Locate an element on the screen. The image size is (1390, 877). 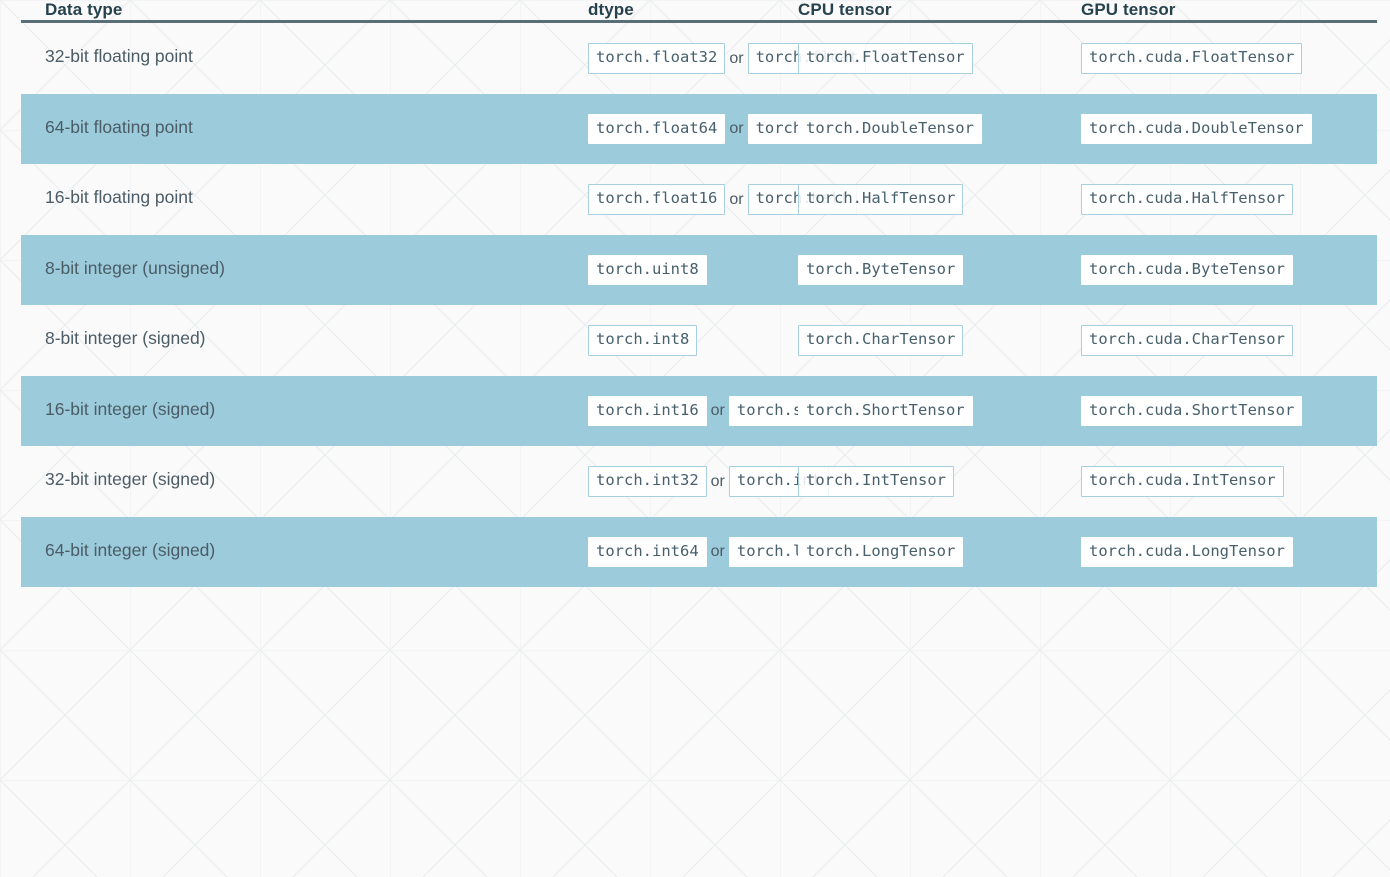
cell-cpu-tensor: torch.LongTensor is located at coordinates (915, 552).